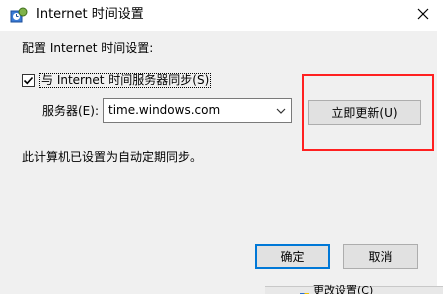  I want to click on close-icon, so click(423, 15).